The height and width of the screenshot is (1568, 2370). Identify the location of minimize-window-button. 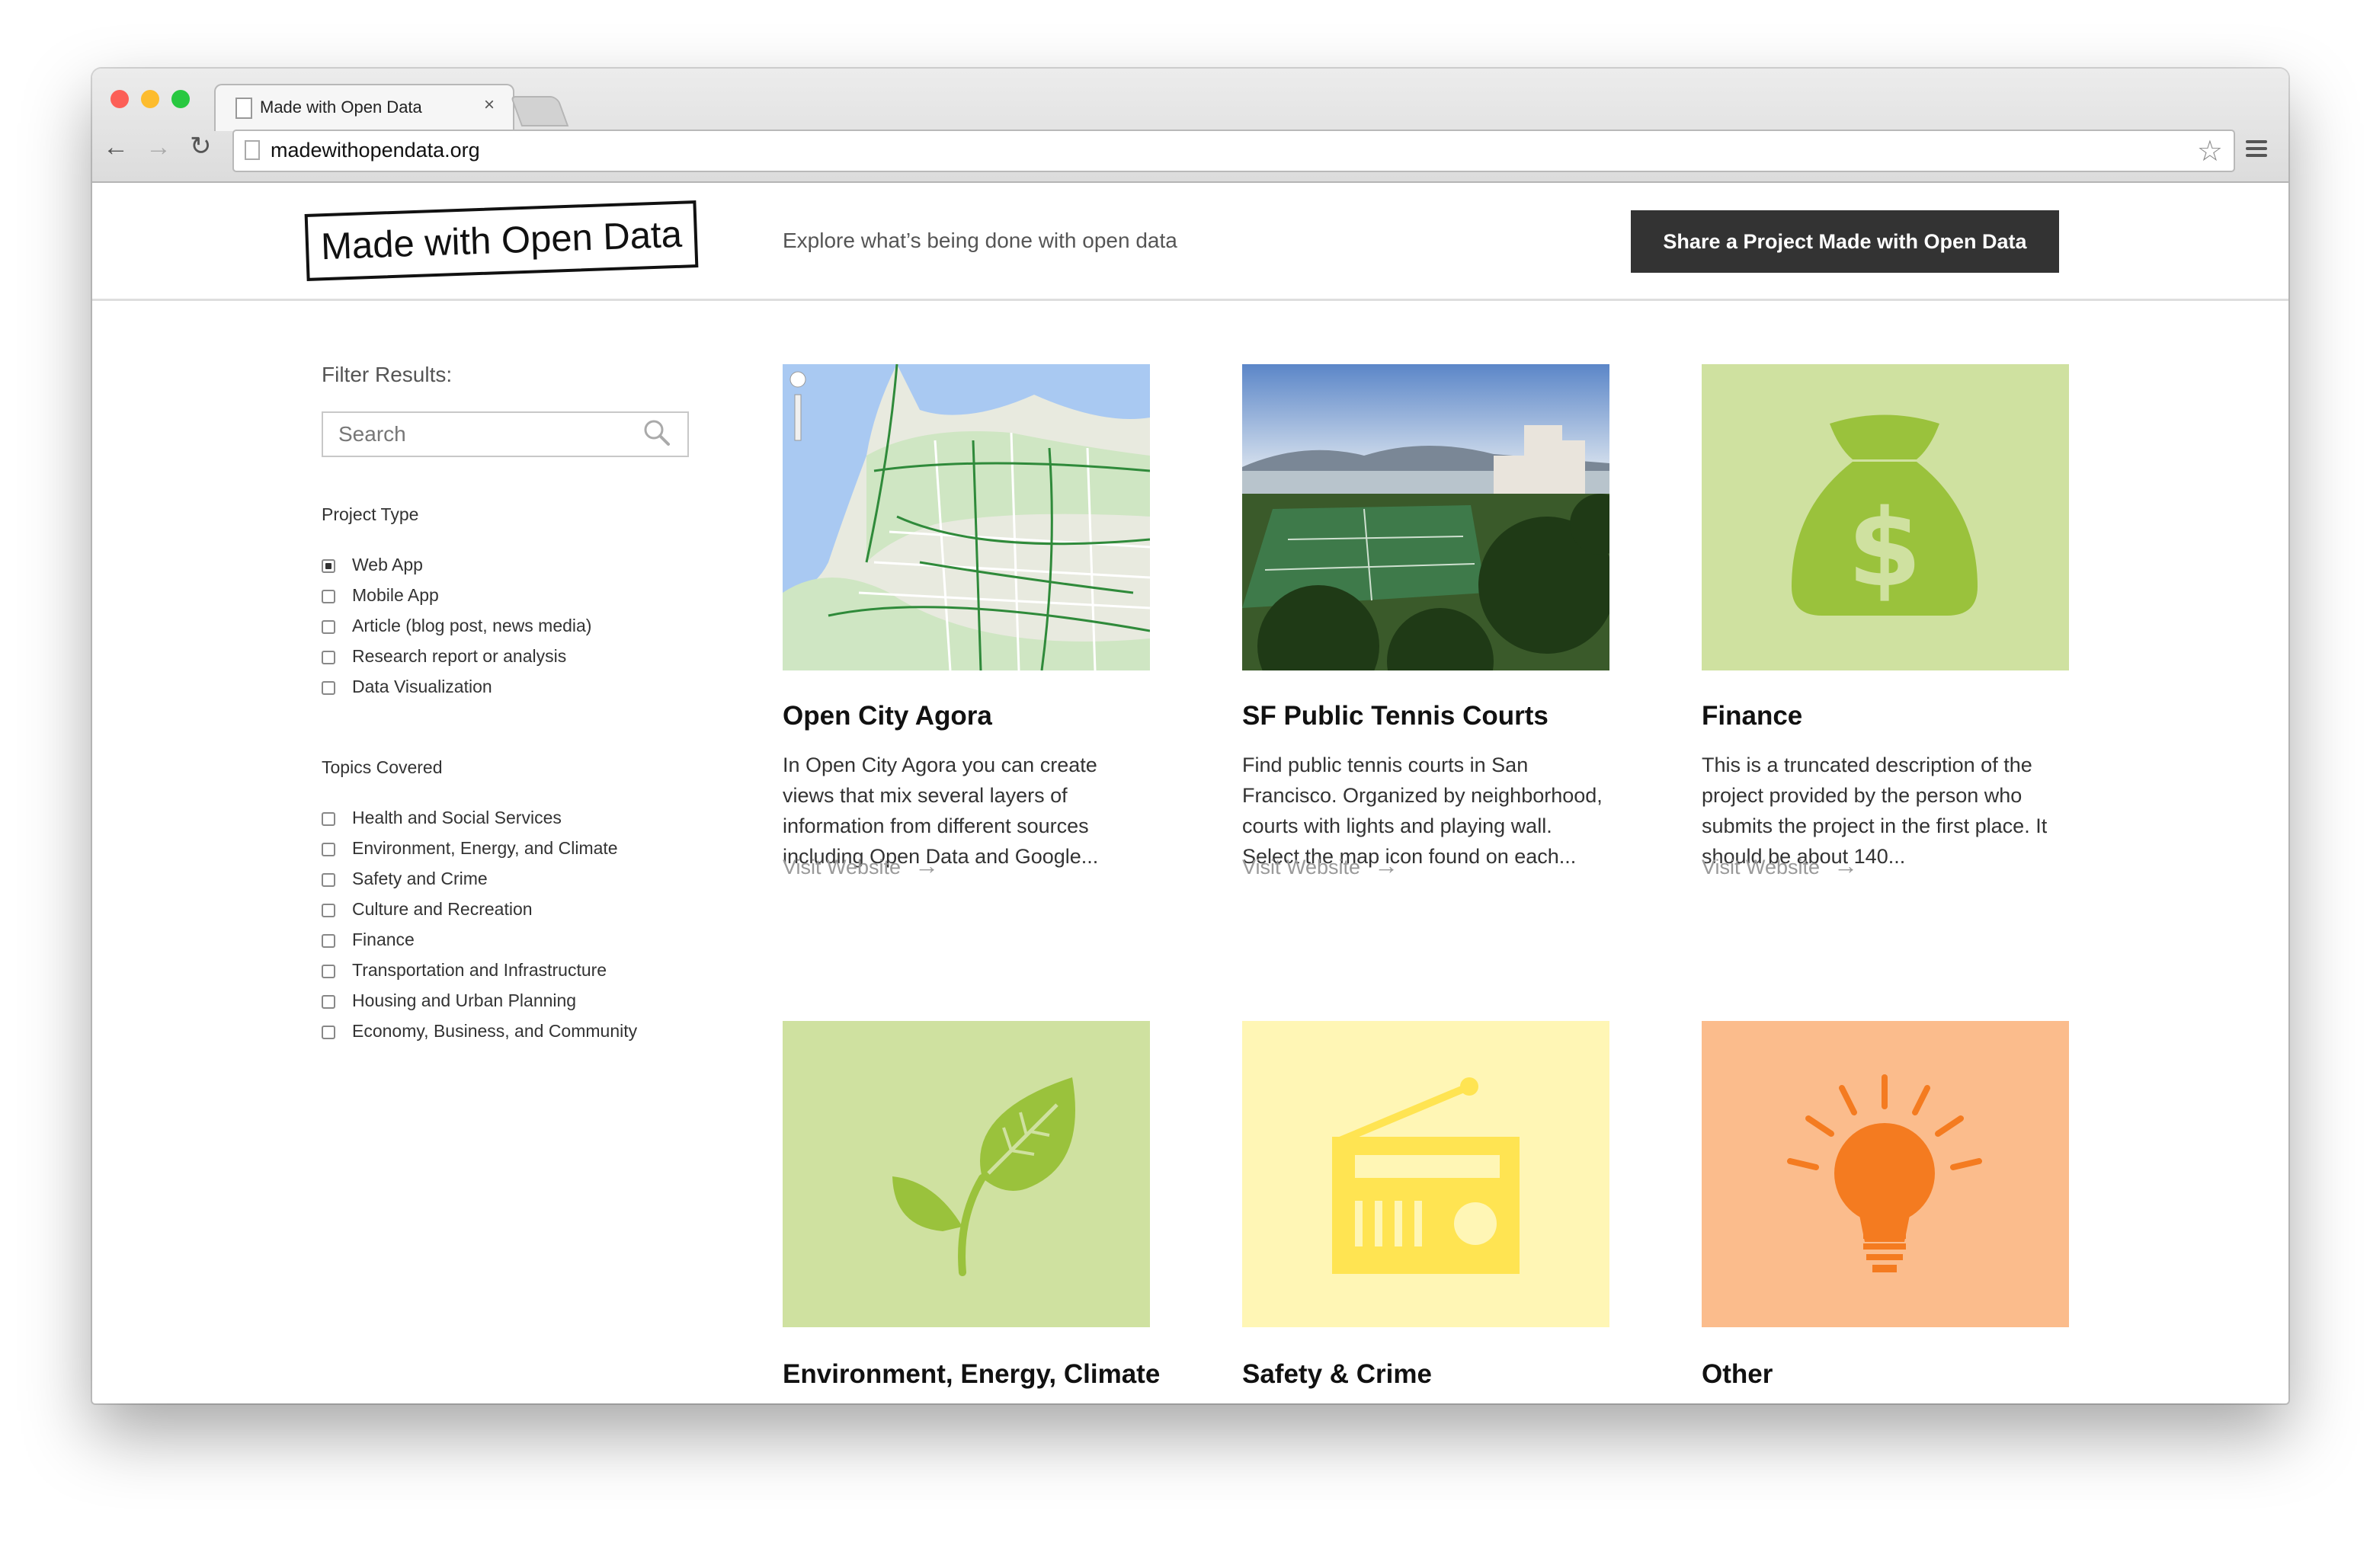
(150, 99).